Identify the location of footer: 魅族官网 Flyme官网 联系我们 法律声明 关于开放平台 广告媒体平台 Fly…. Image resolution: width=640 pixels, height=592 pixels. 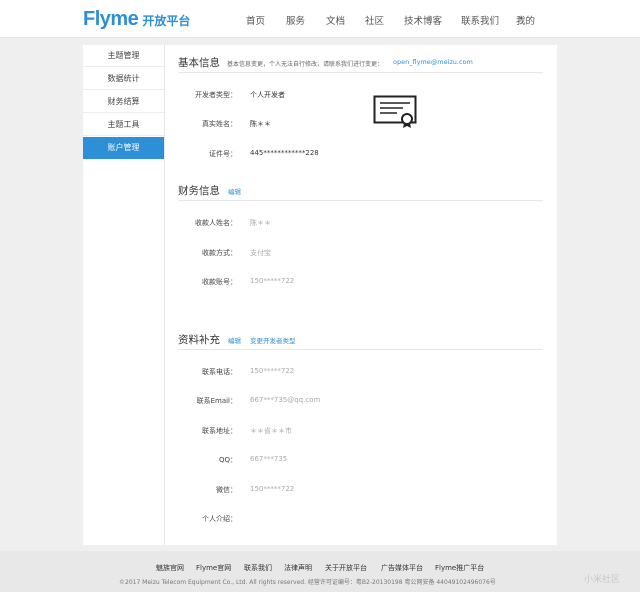
(320, 571).